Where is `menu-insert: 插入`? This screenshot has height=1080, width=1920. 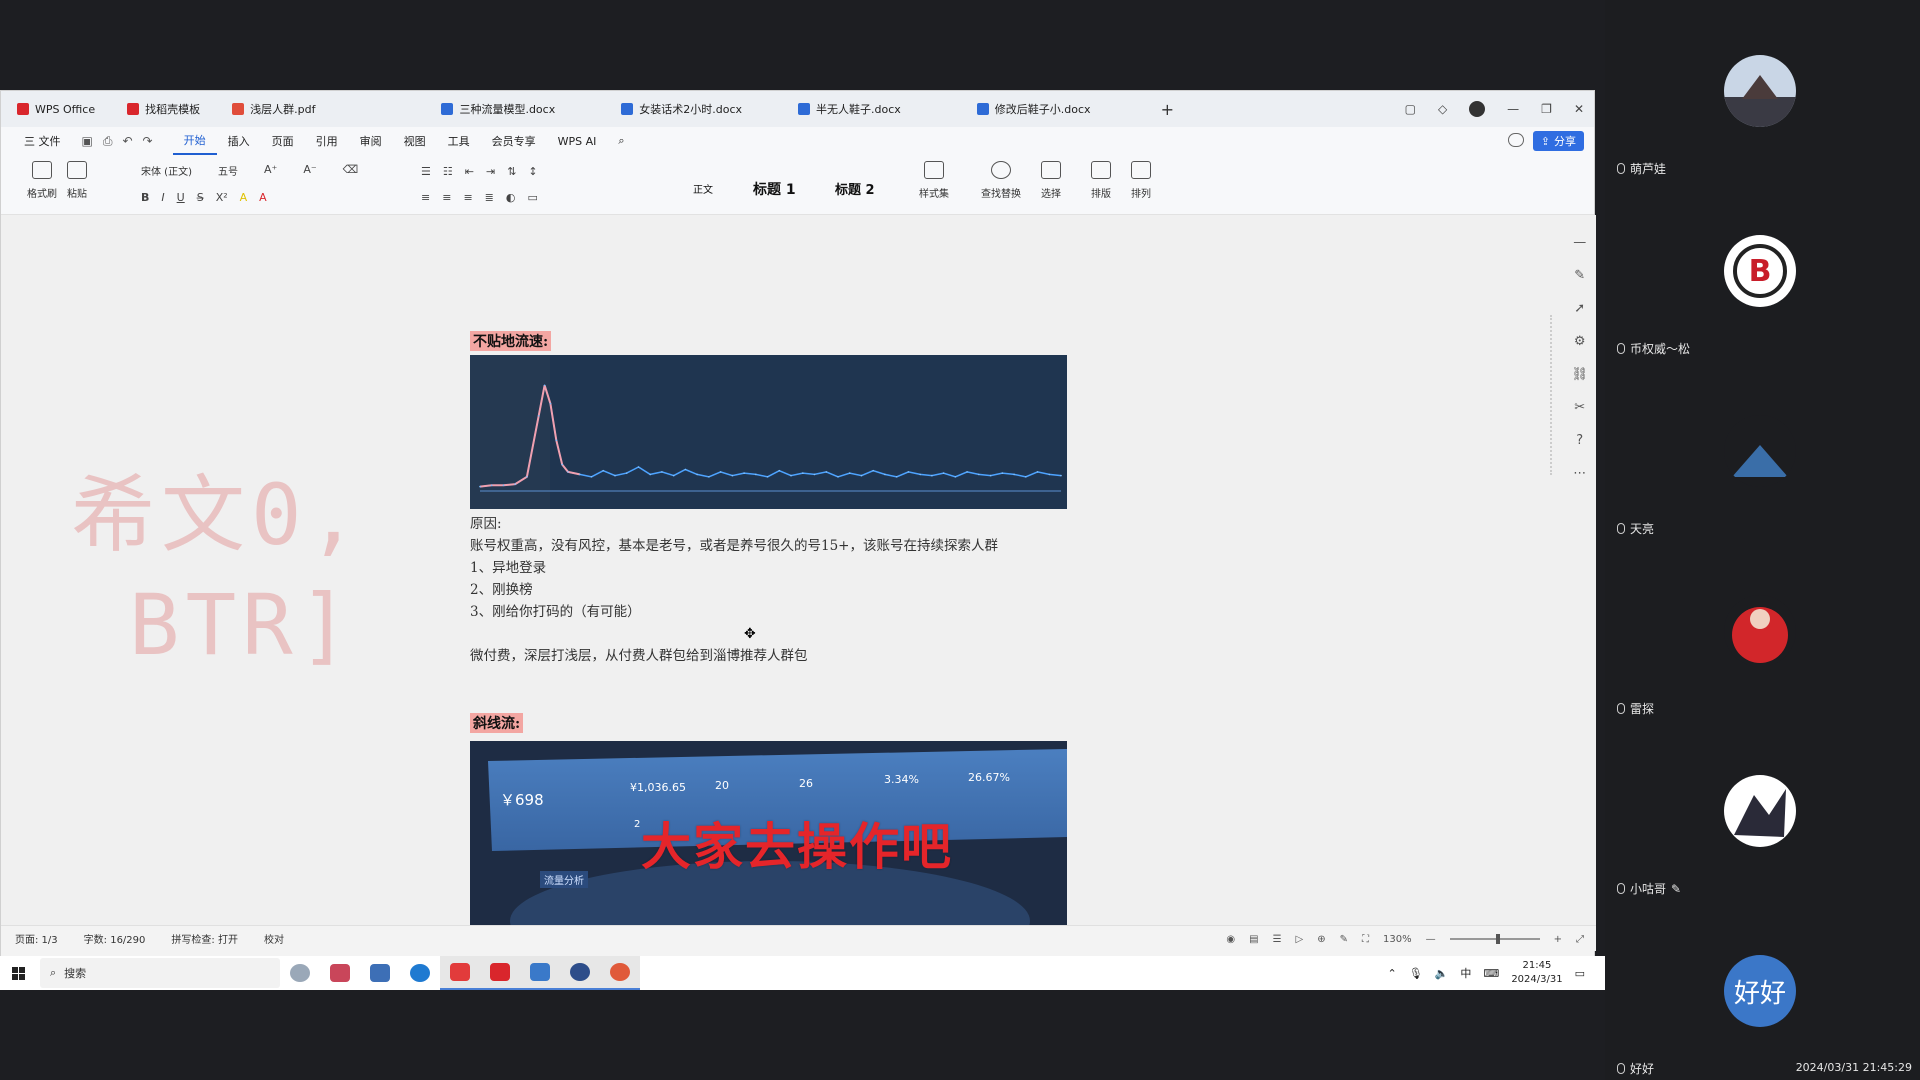
menu-insert: 插入 is located at coordinates (239, 141).